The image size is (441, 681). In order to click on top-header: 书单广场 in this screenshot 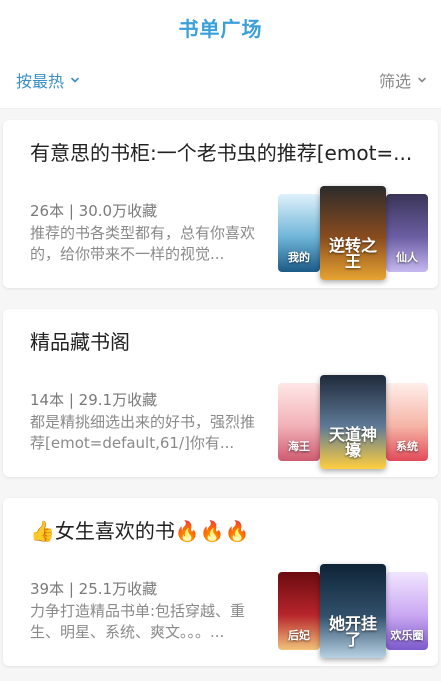, I will do `click(220, 26)`.